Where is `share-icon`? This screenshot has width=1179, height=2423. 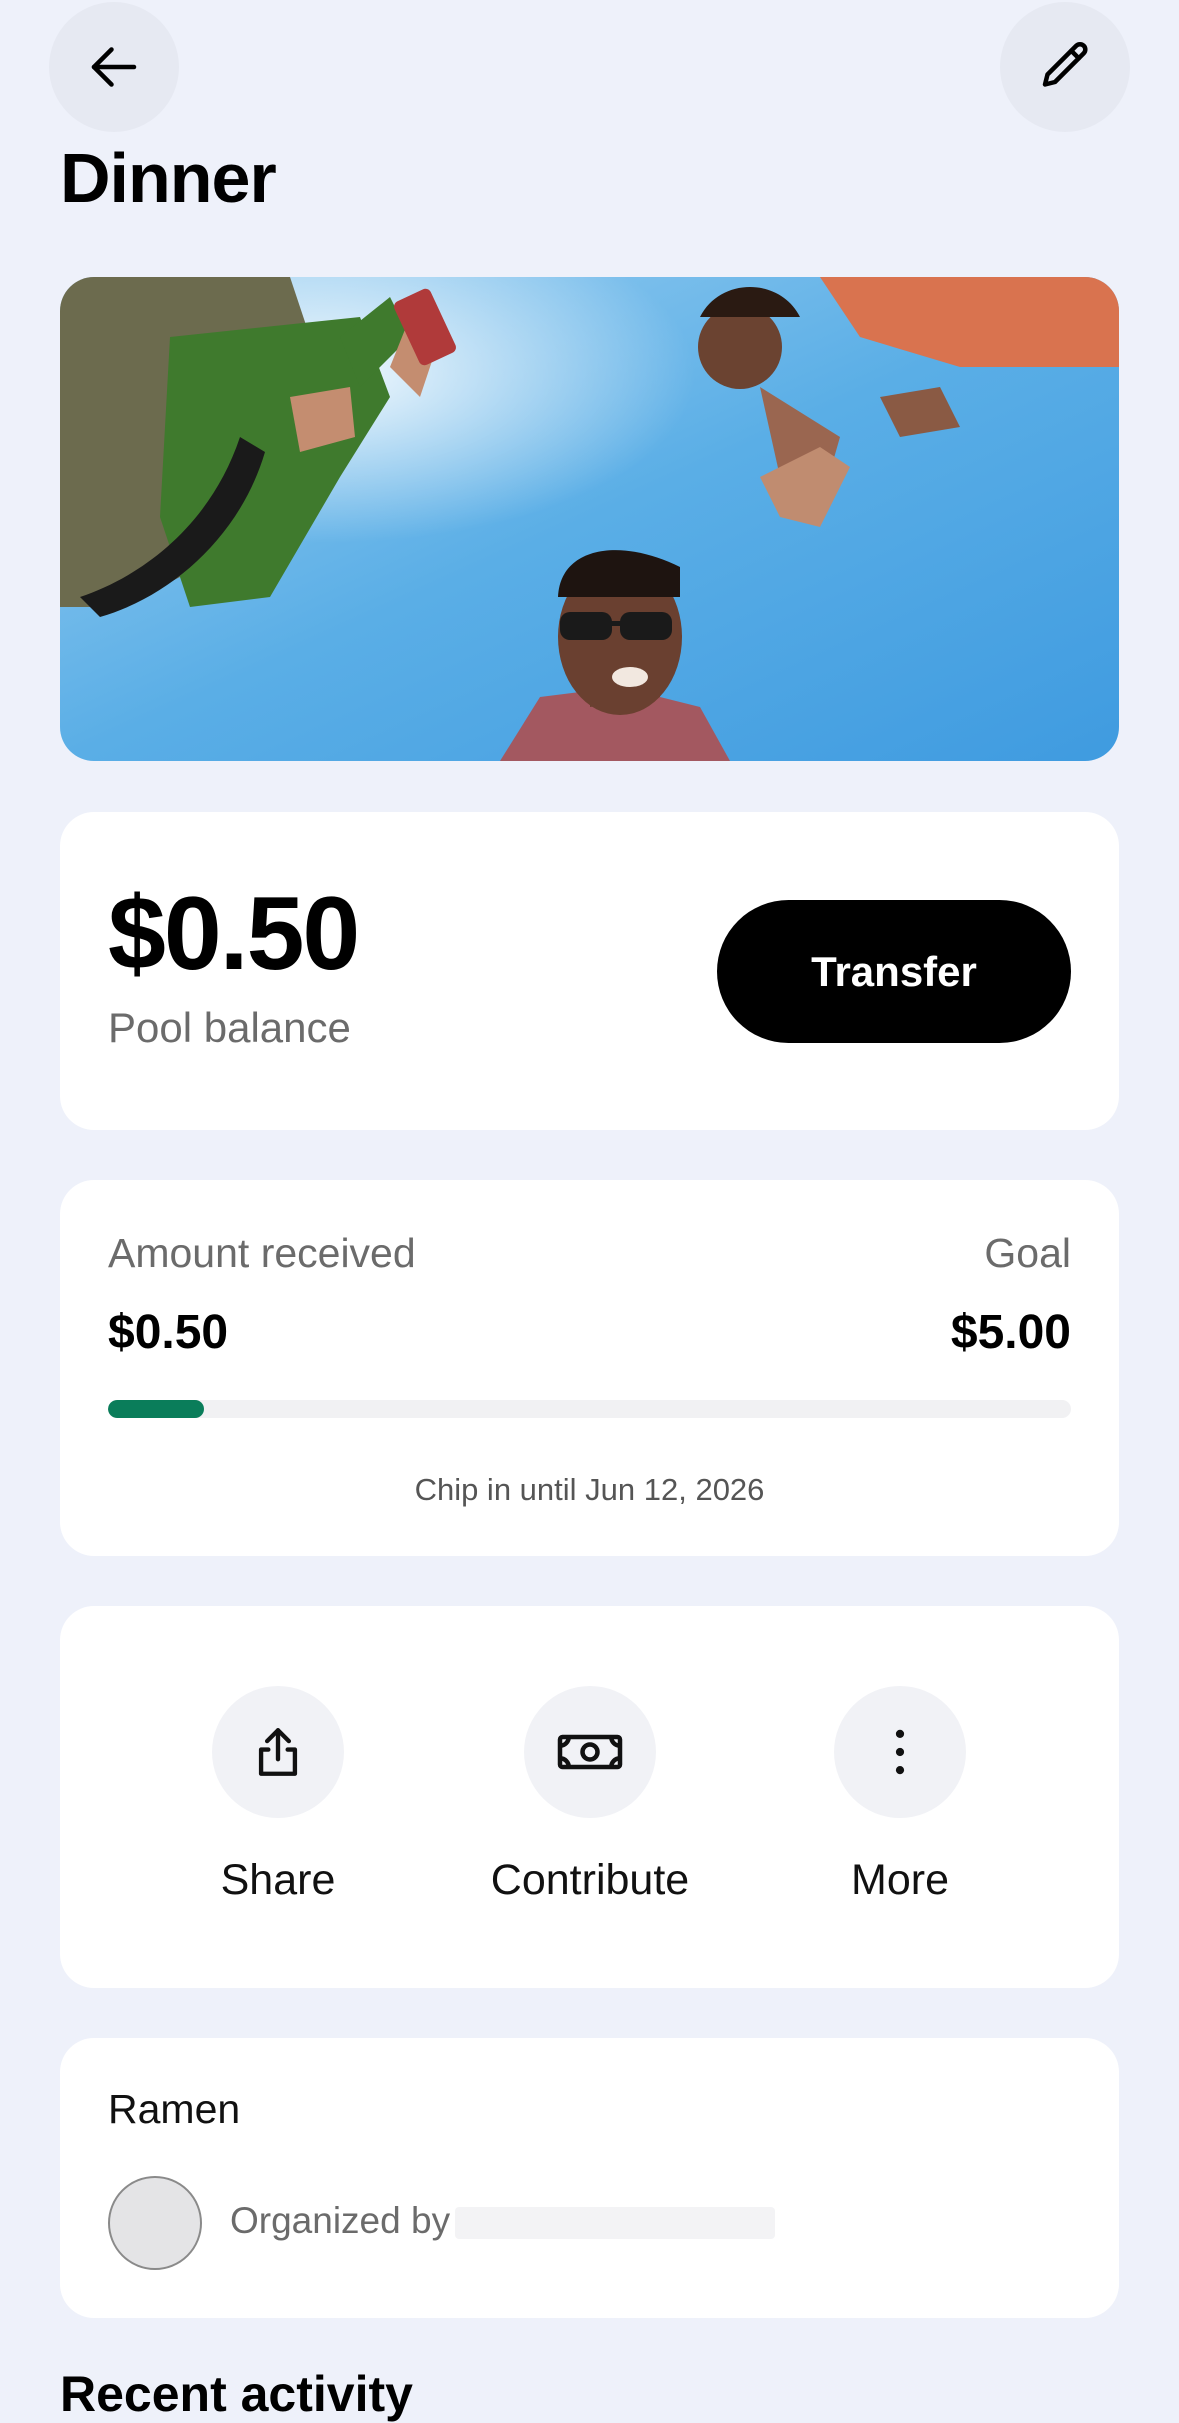 share-icon is located at coordinates (278, 1752).